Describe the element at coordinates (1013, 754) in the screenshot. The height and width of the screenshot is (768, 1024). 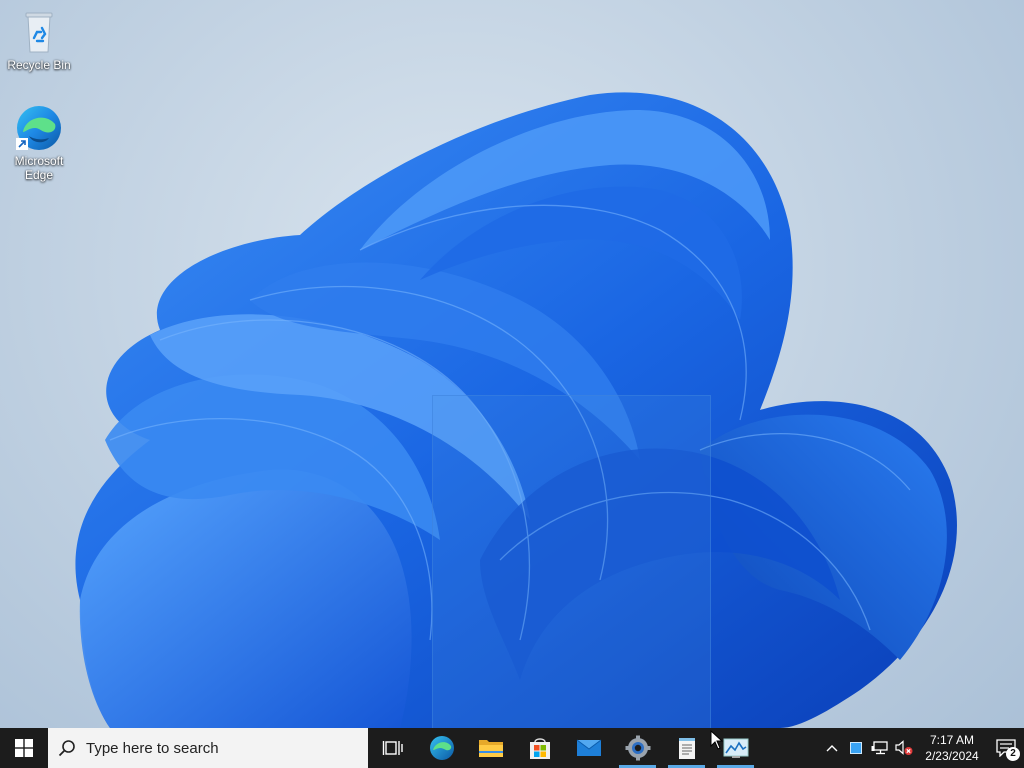
I see `notification-count-badge: 2` at that location.